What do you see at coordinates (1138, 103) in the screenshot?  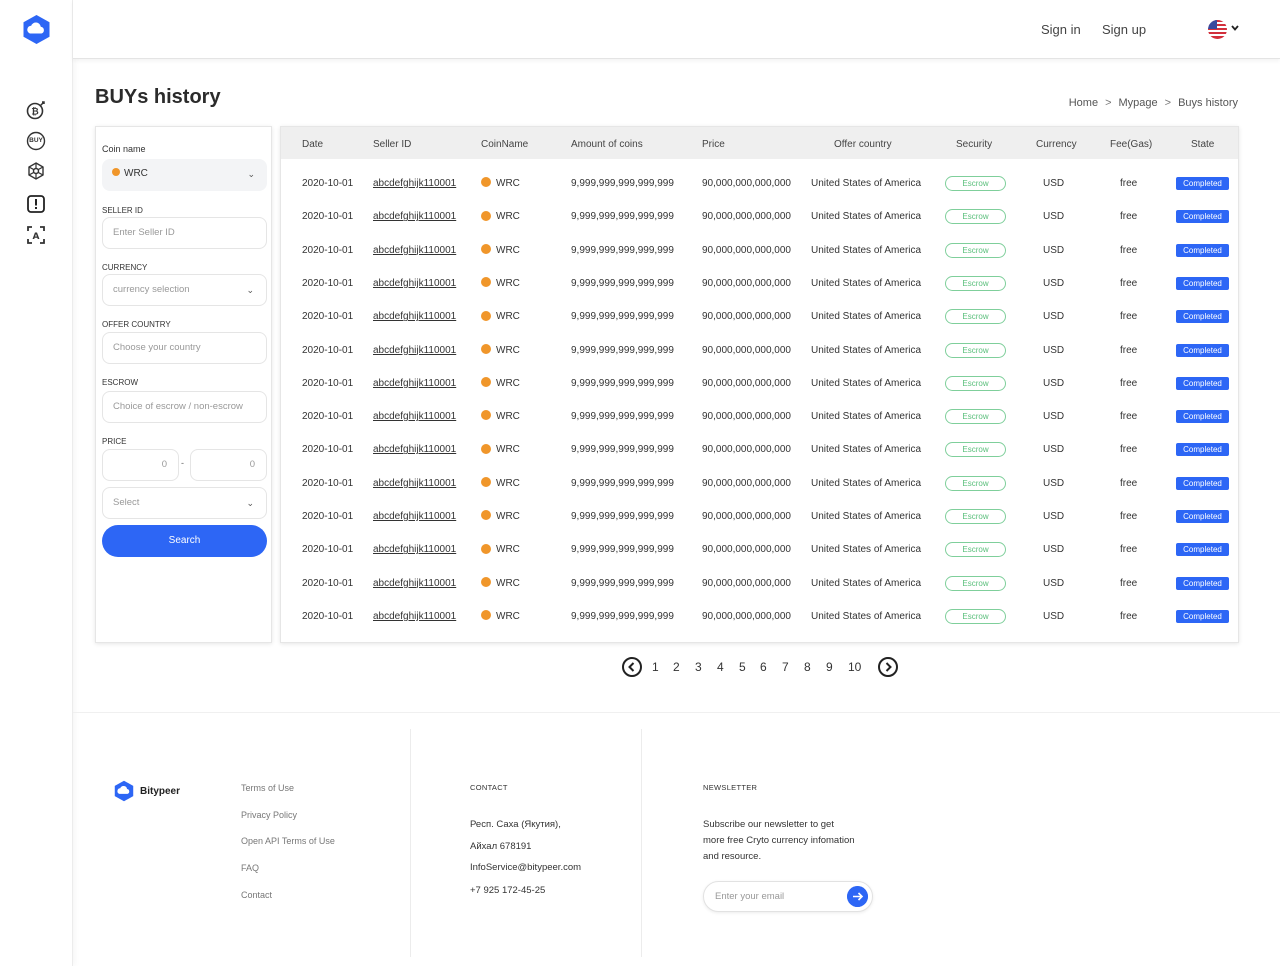 I see `breadcrumb-mypage: Mypage` at bounding box center [1138, 103].